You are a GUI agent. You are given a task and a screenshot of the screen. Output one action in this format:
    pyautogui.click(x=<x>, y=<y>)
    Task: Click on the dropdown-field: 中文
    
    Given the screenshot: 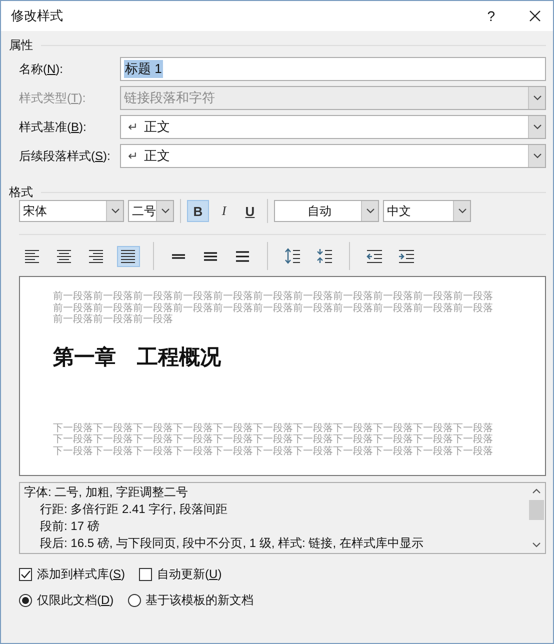 What is the action you would take?
    pyautogui.click(x=427, y=211)
    